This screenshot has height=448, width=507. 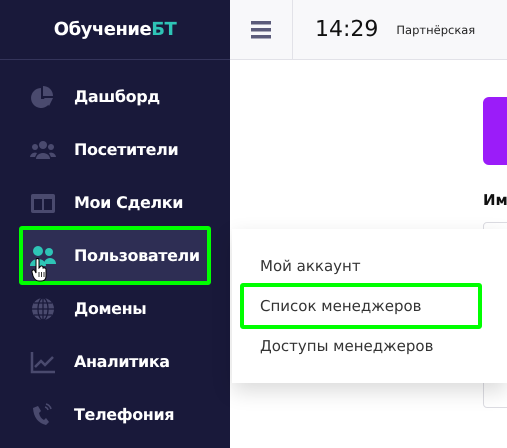 What do you see at coordinates (361, 306) in the screenshot?
I see `menu-item: Список менеджеров` at bounding box center [361, 306].